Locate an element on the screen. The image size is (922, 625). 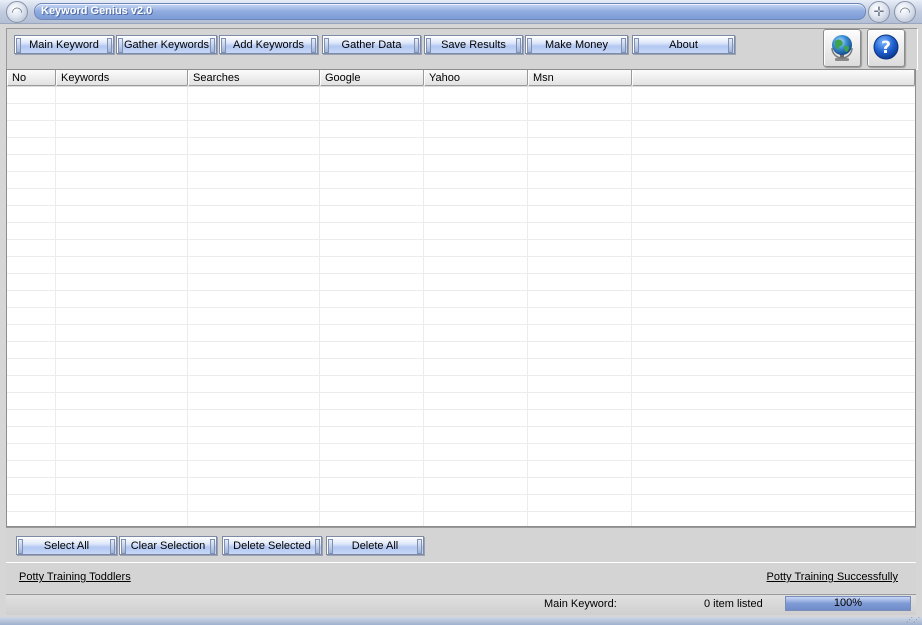
main-keyword-status: Main Keyword: is located at coordinates (580, 604).